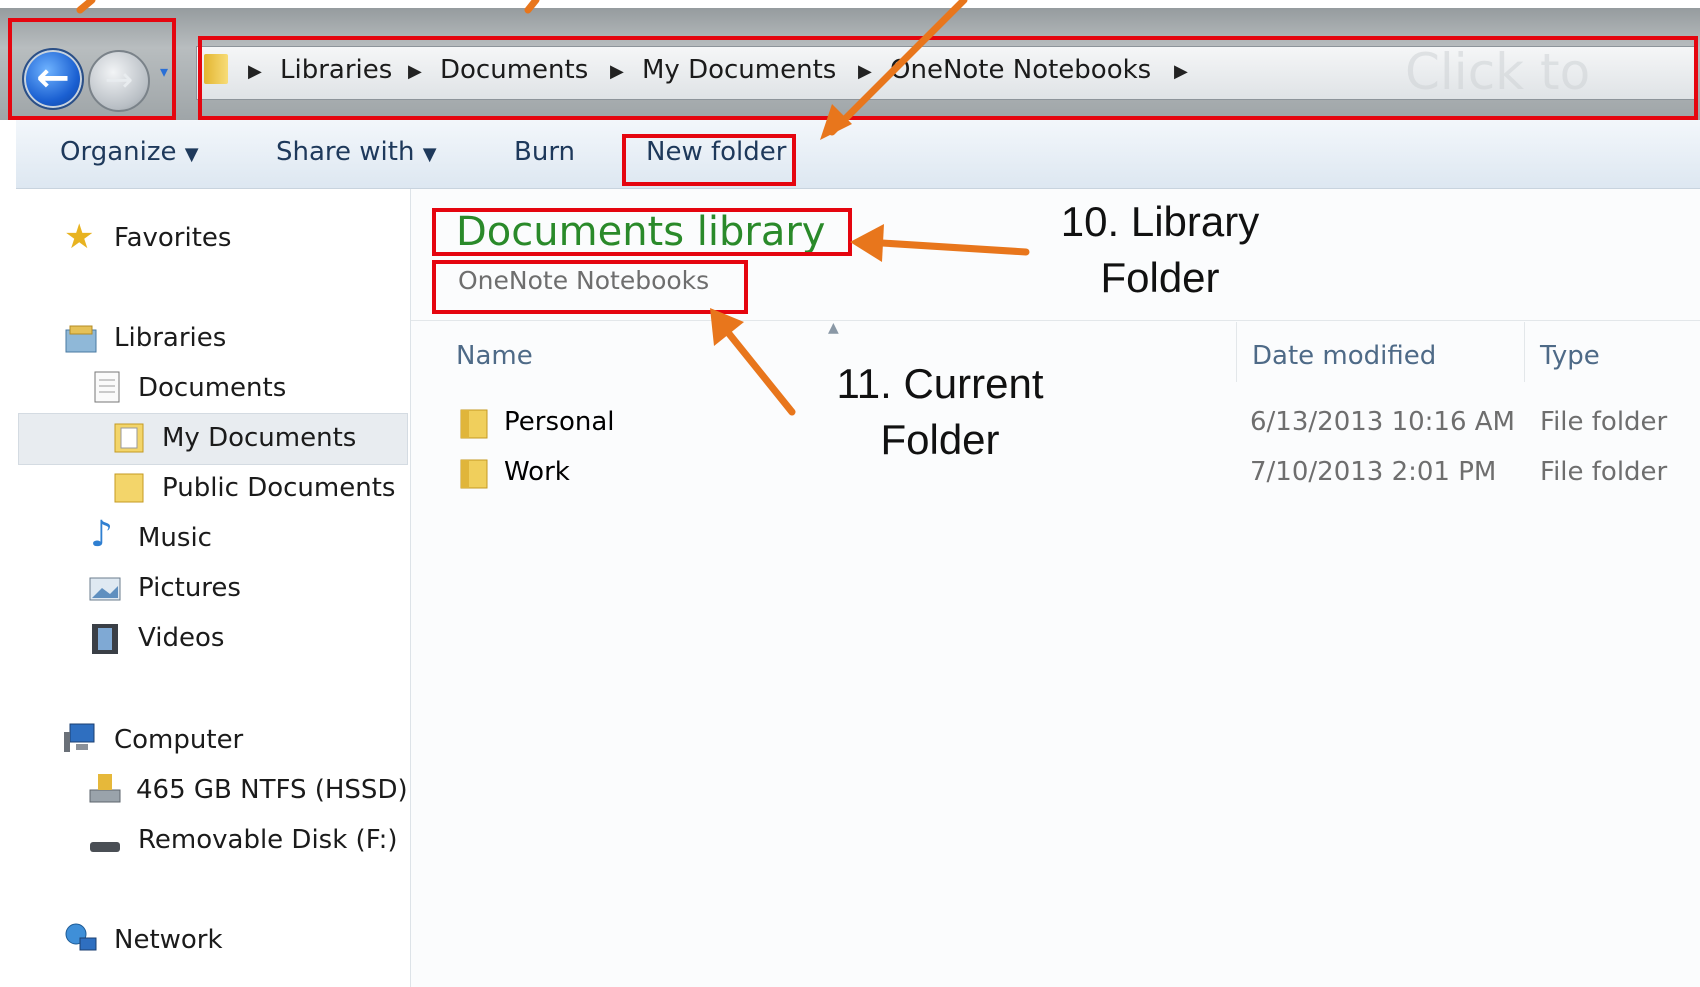 This screenshot has height=987, width=1700. Describe the element at coordinates (170, 338) in the screenshot. I see `nav-libraries: Libraries` at that location.